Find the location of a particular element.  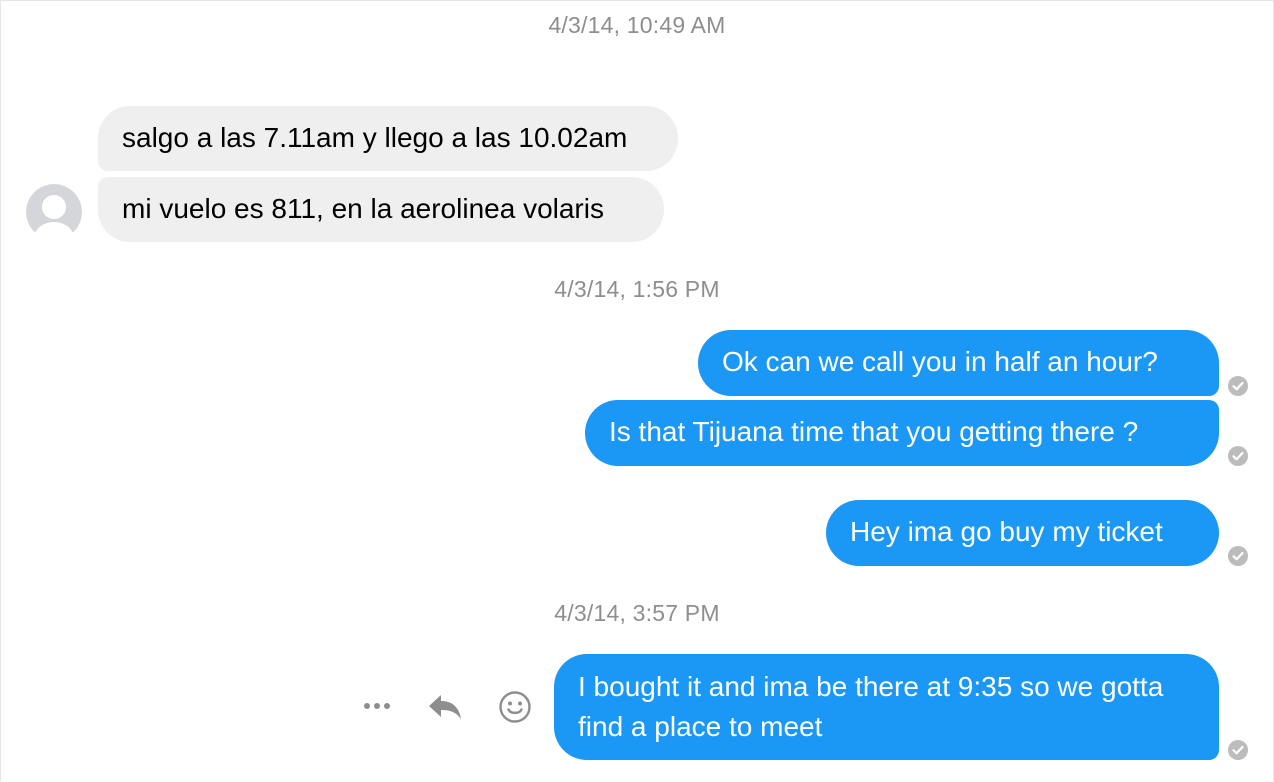

message-text: salgo a las 7.11am y llego a las 10.02am is located at coordinates (375, 137).